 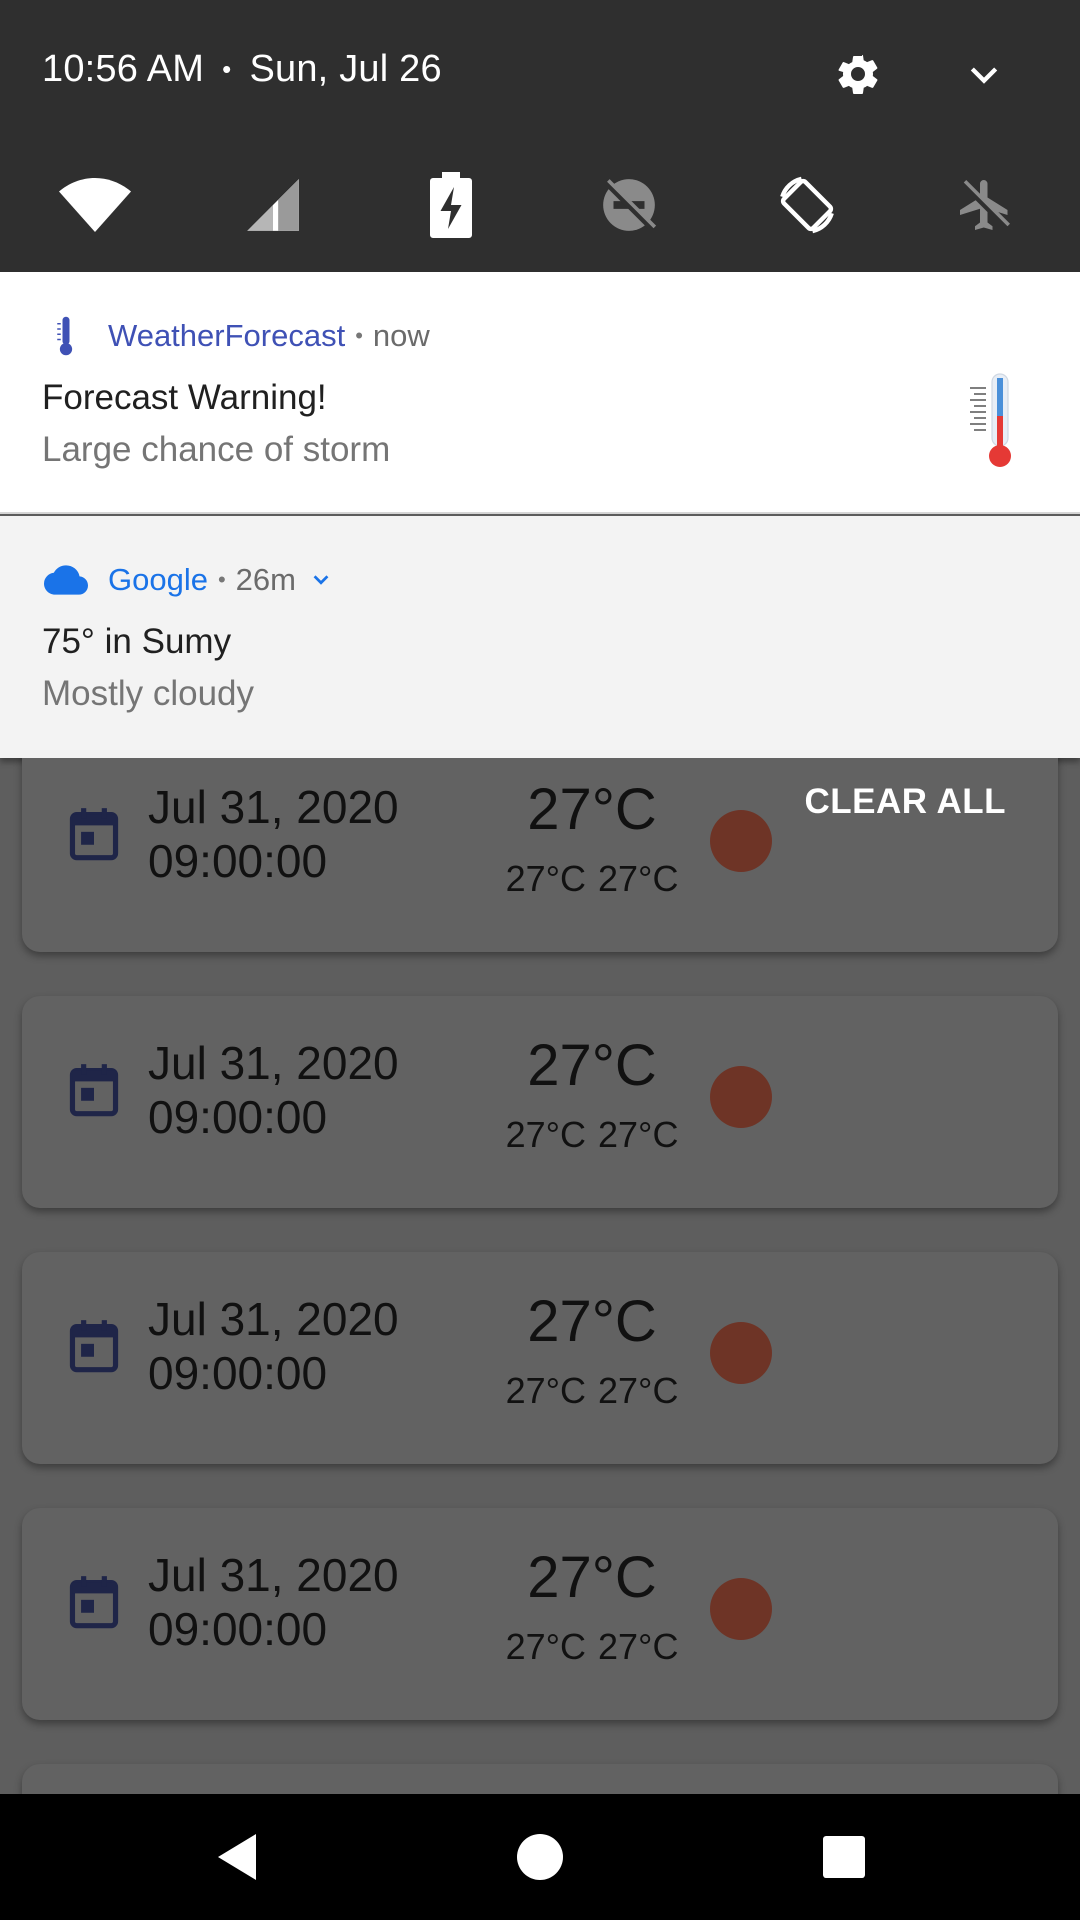 I want to click on back-icon, so click(x=236, y=1857).